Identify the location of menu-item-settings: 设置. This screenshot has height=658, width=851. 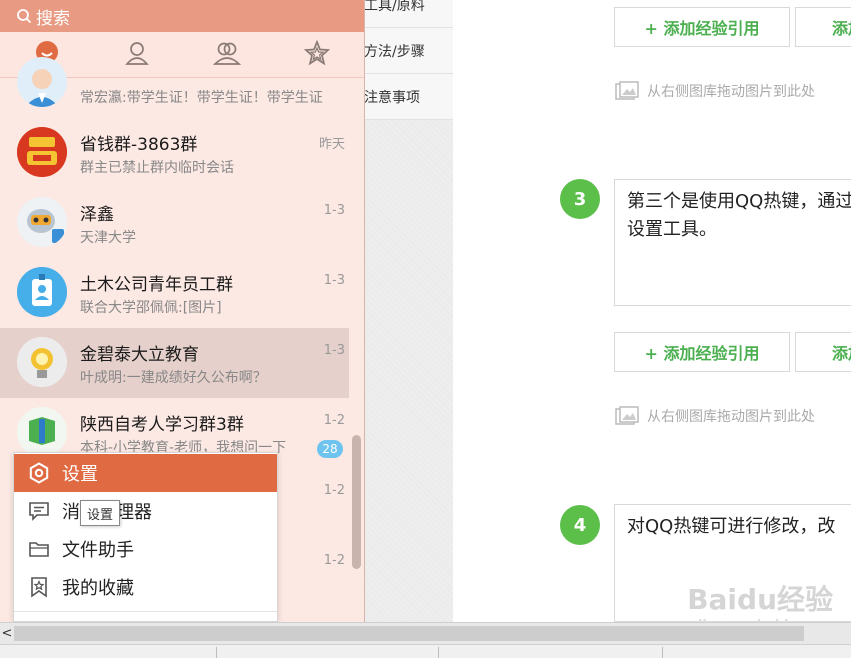
(145, 473).